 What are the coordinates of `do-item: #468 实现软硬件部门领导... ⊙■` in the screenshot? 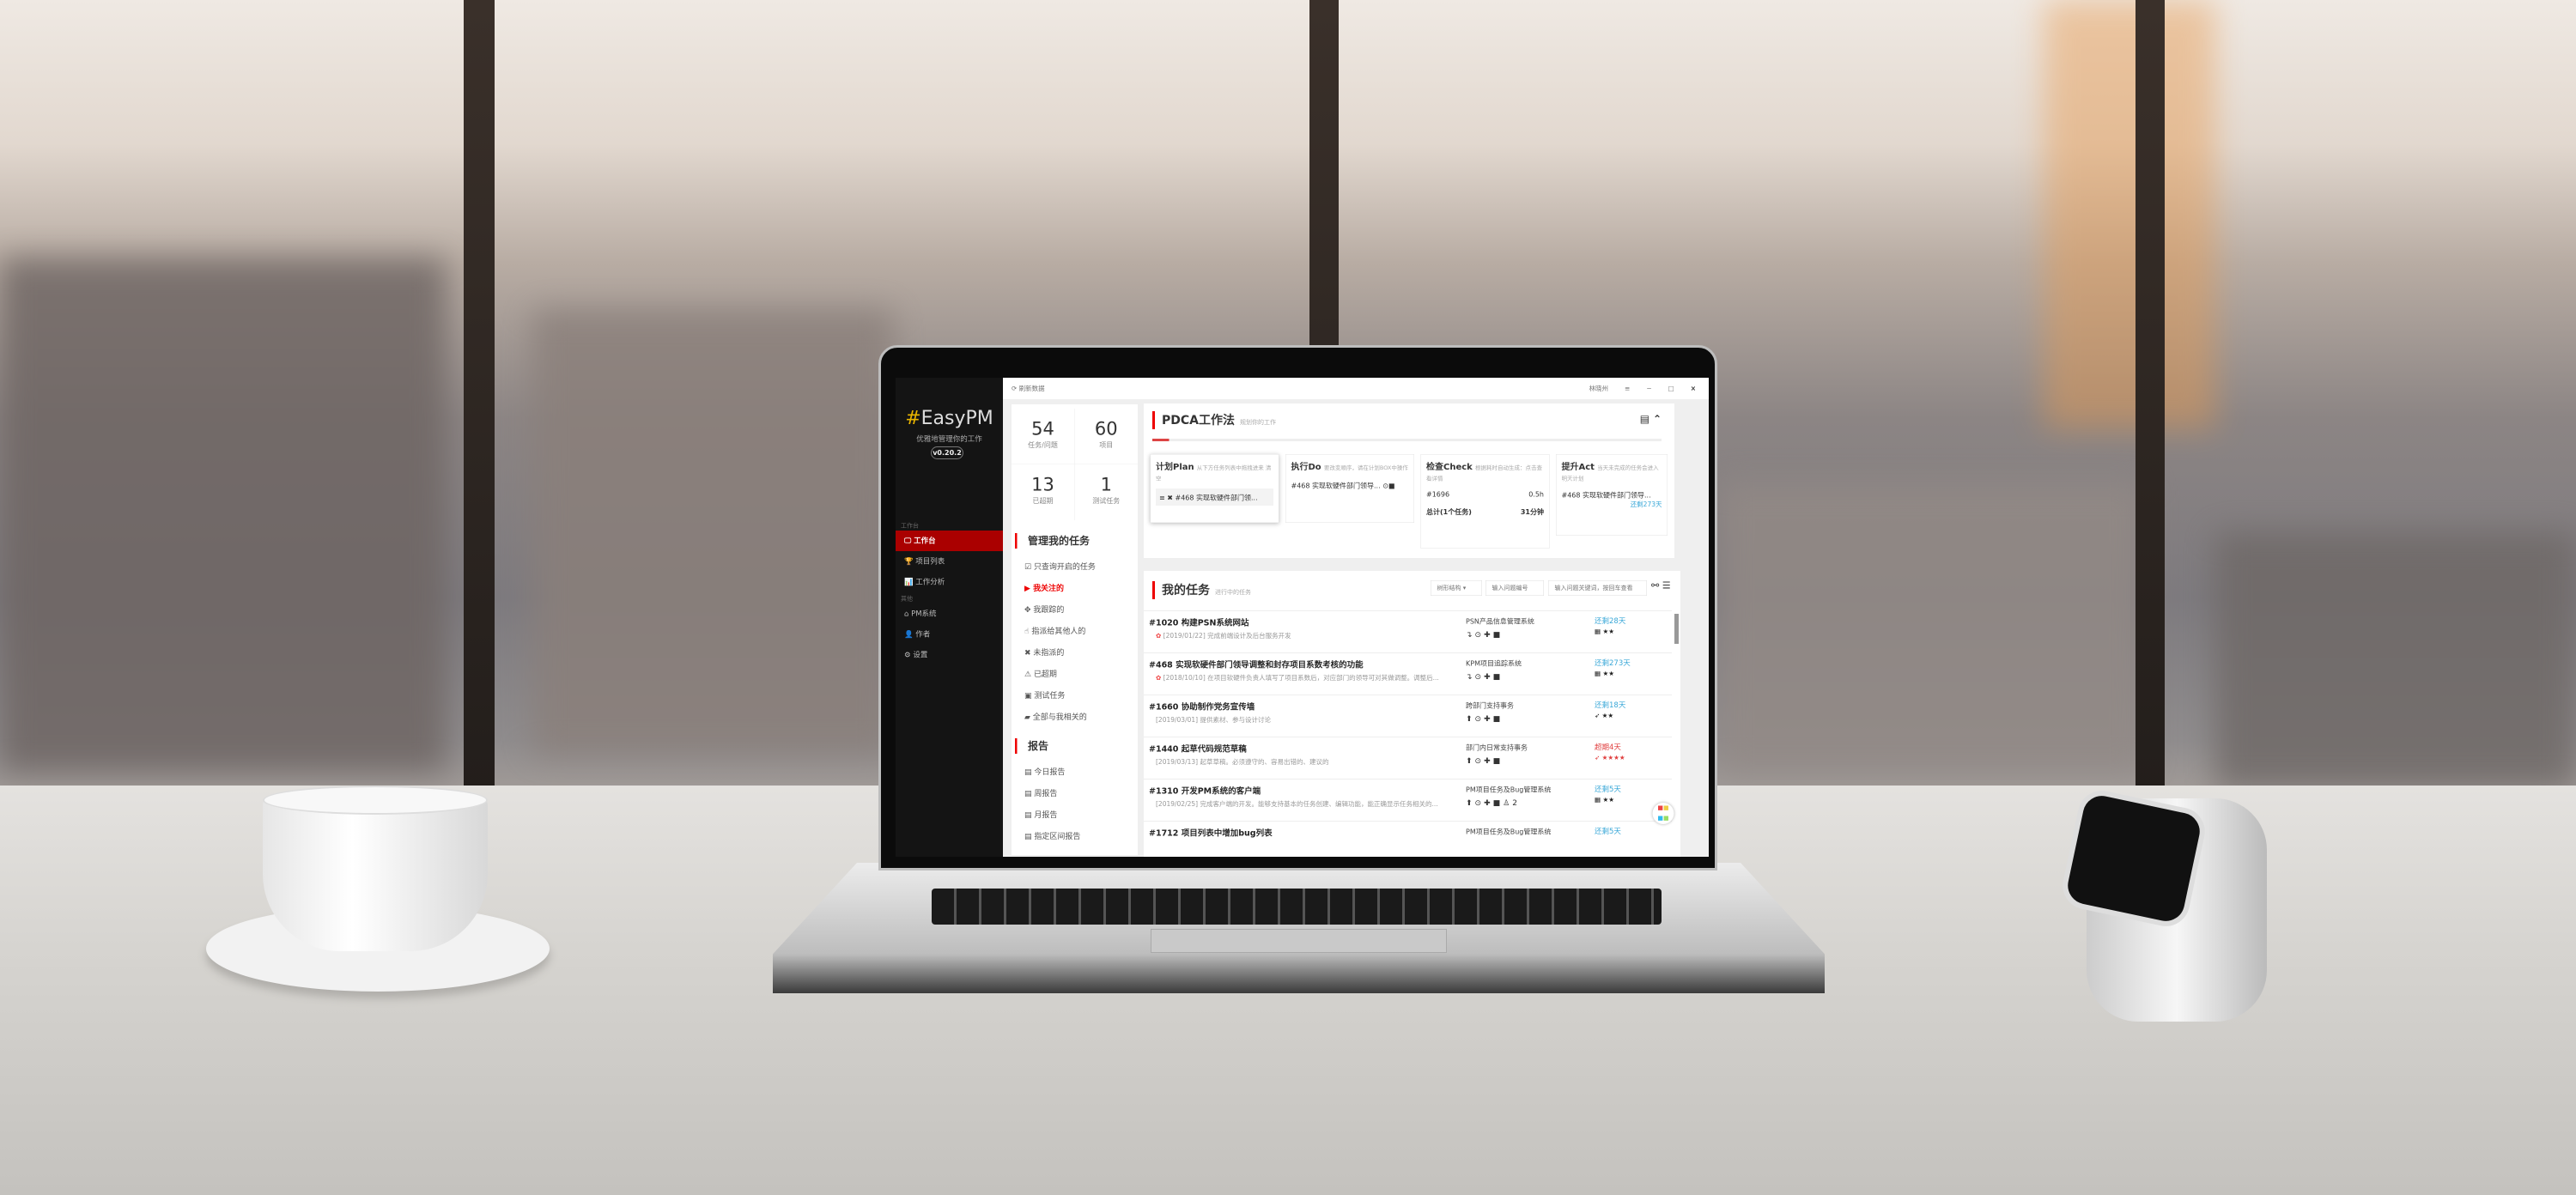 It's located at (1350, 485).